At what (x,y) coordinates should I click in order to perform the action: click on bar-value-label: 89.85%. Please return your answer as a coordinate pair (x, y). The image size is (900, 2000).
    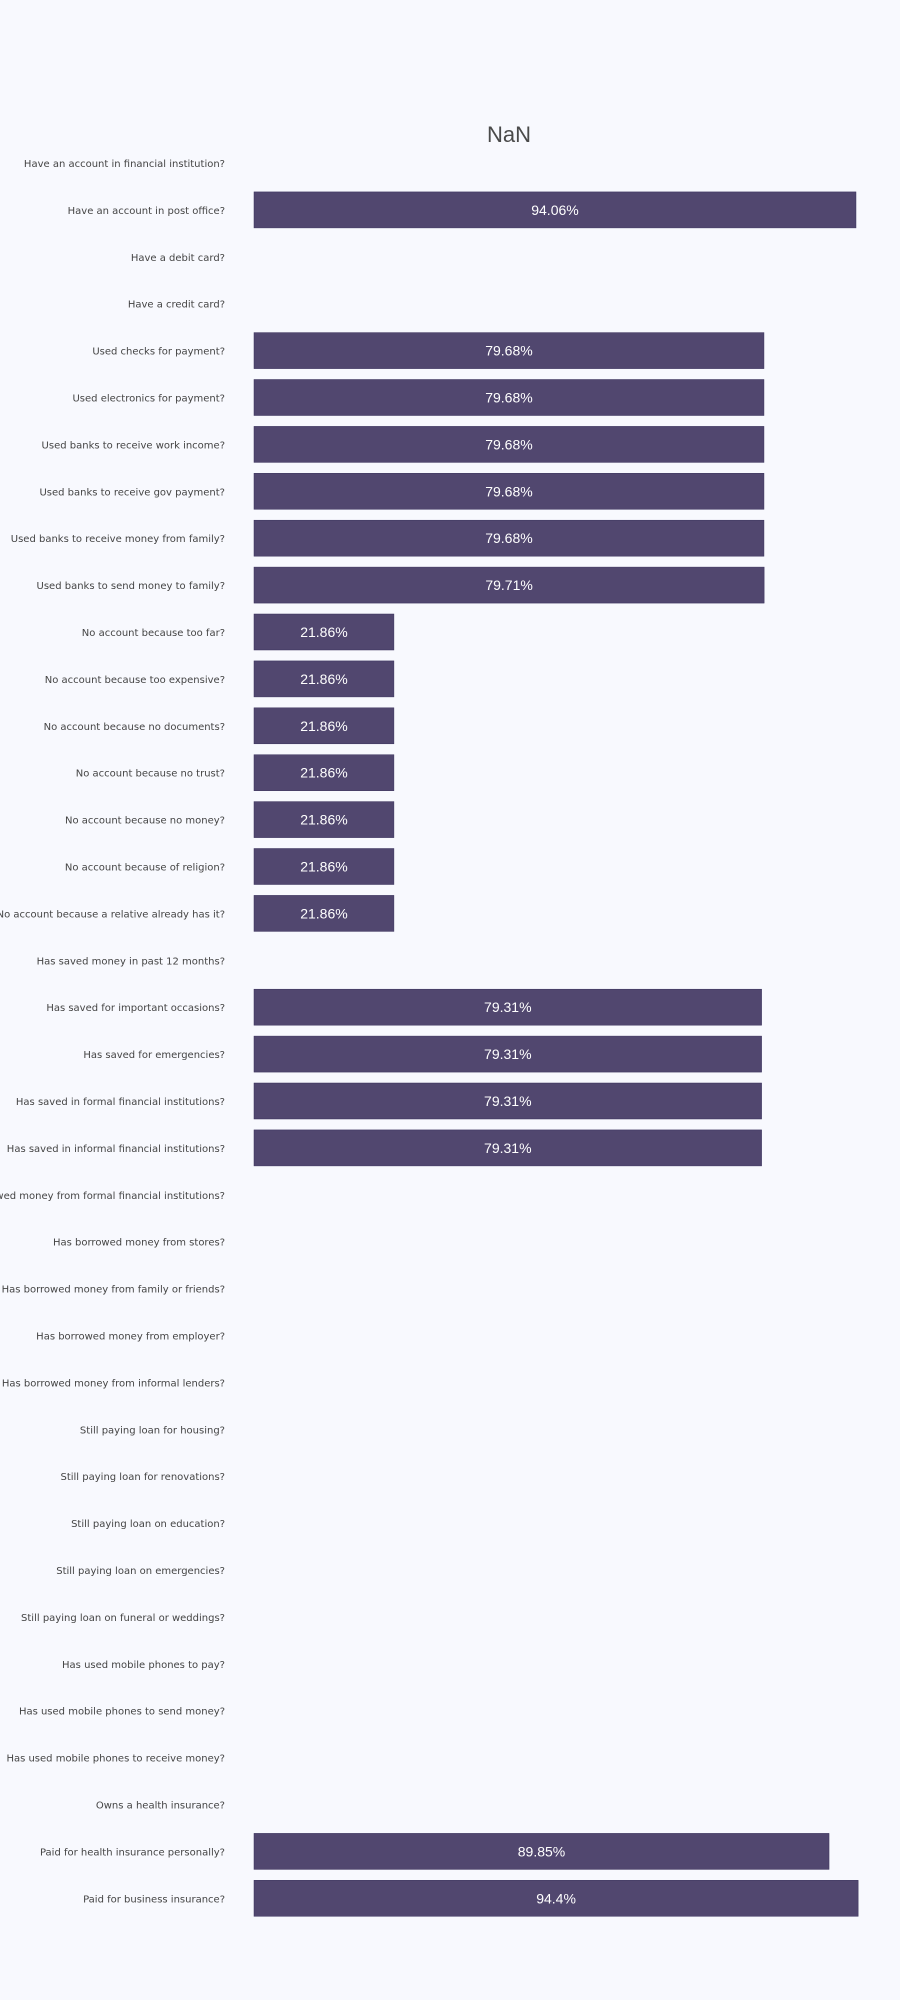
    Looking at the image, I should click on (541, 1851).